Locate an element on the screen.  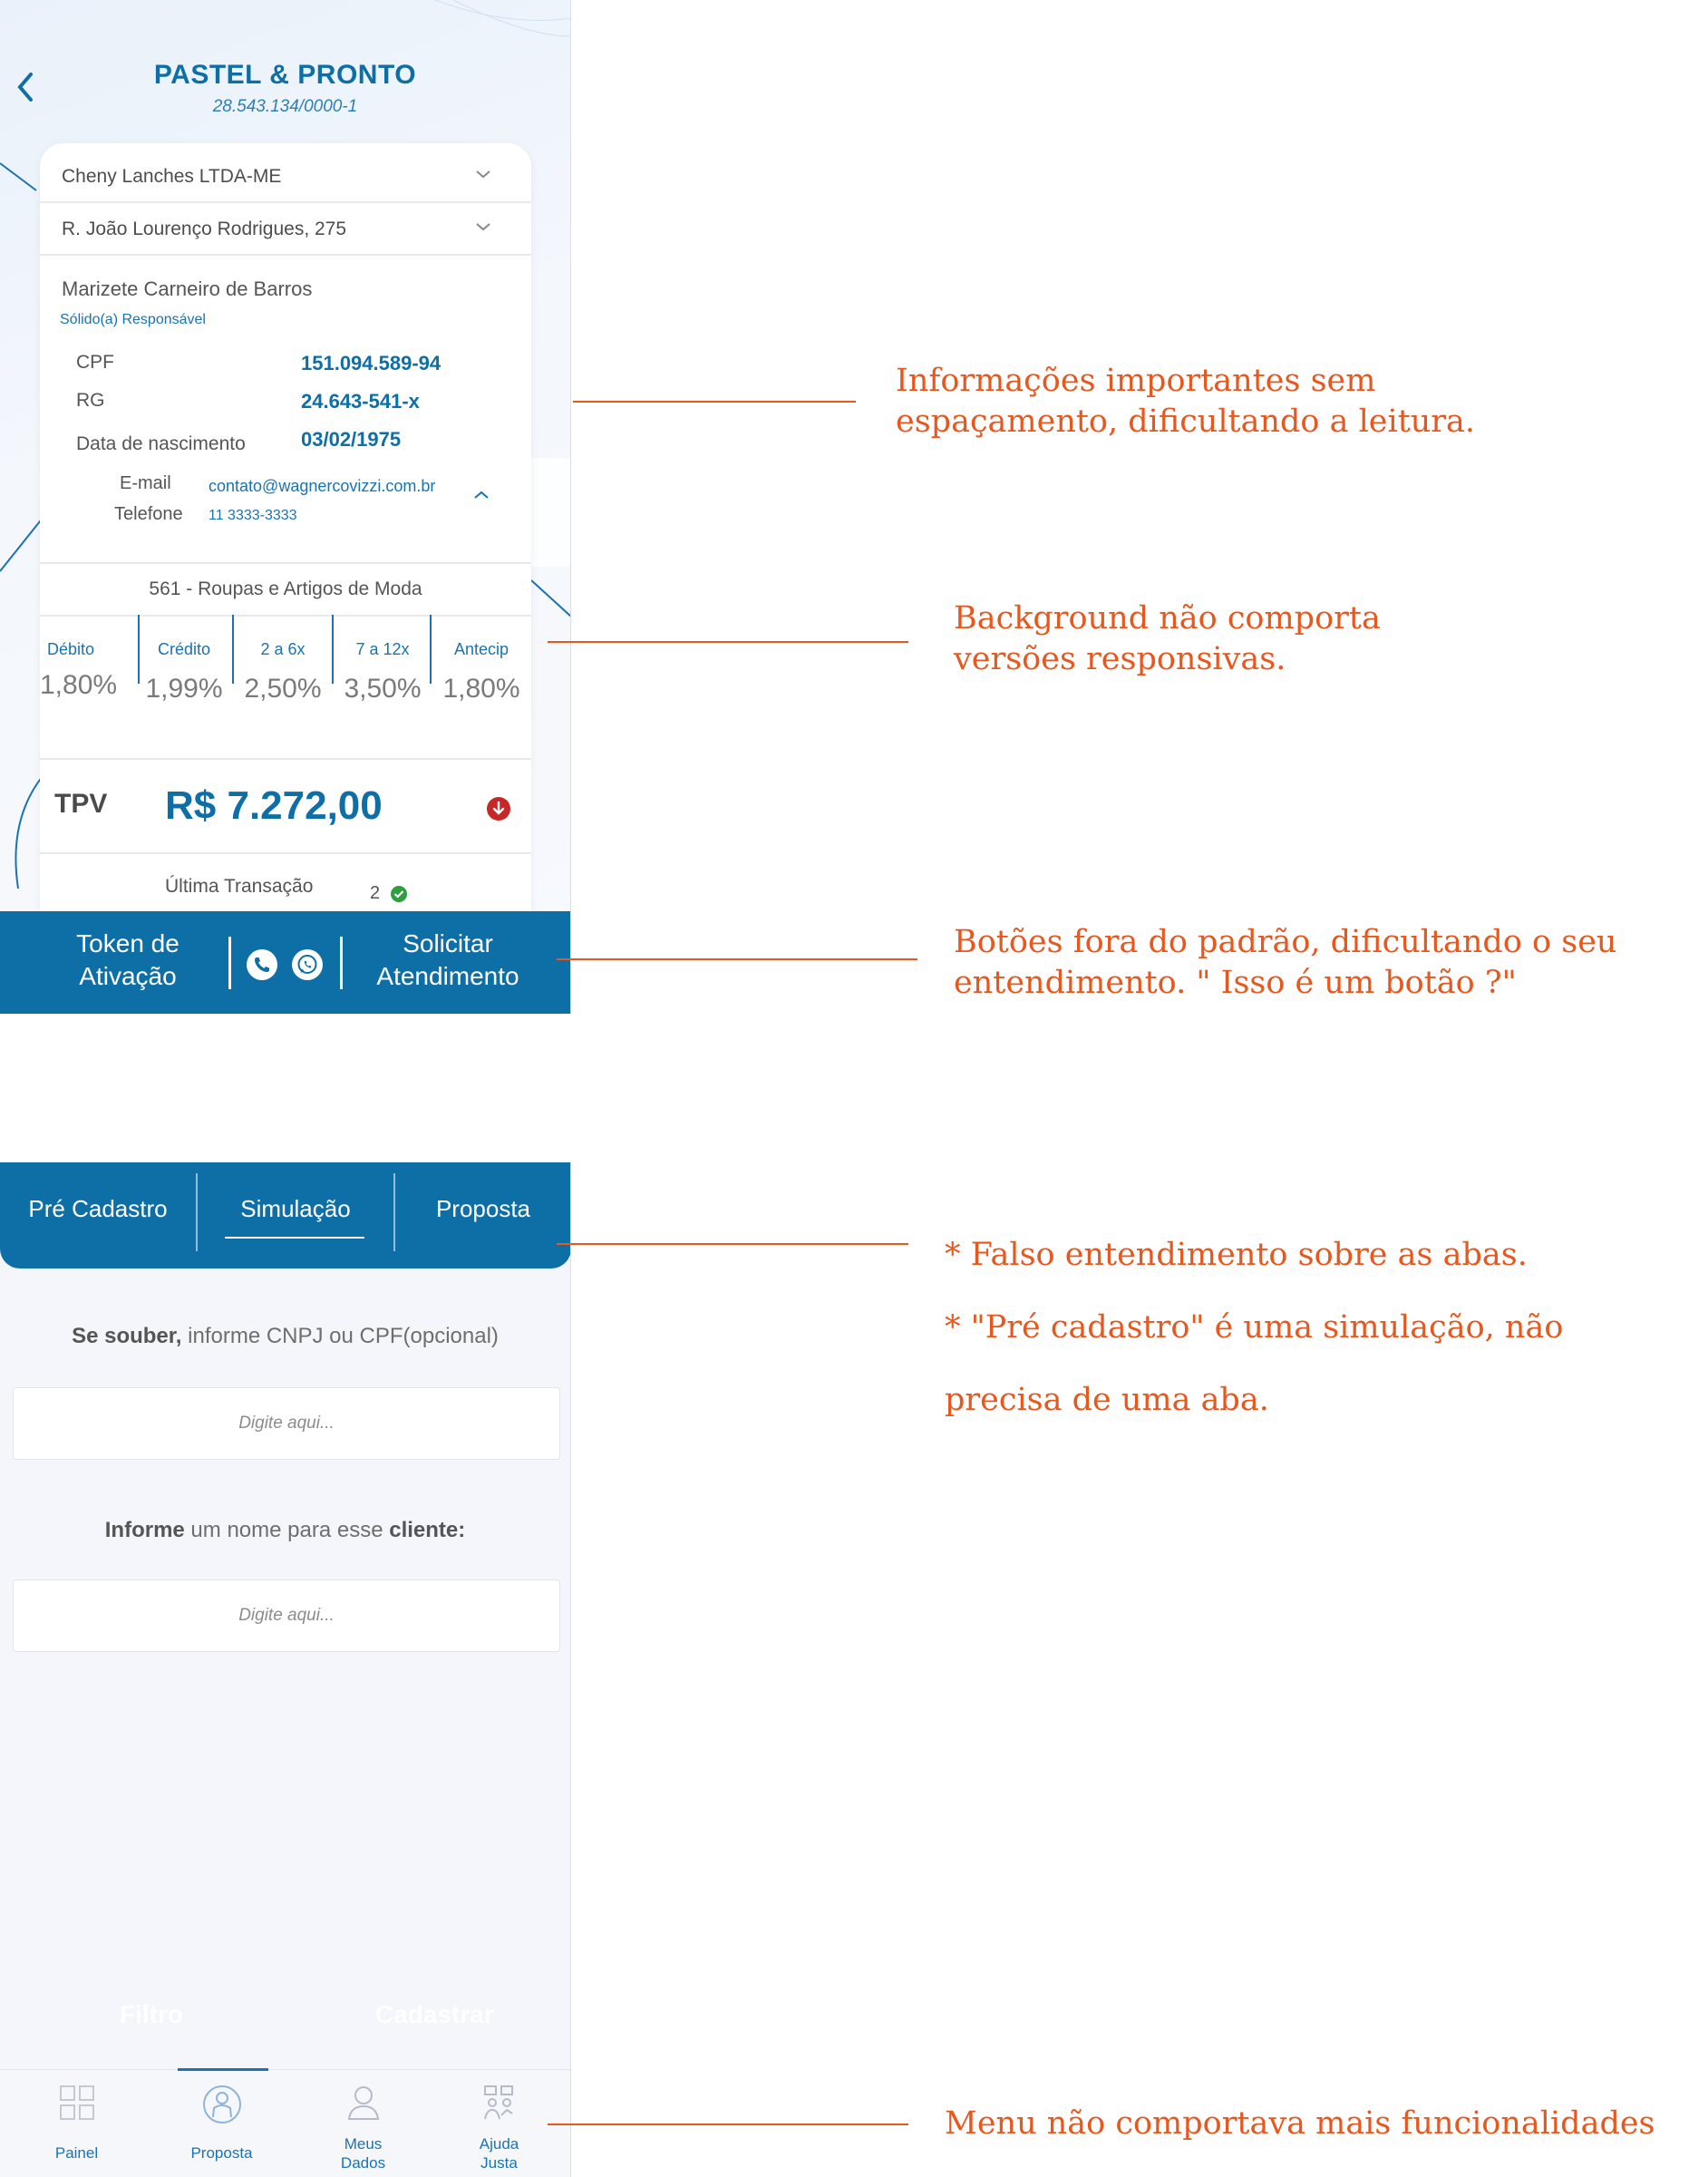
filter-button: Filtro is located at coordinates (151, 2015).